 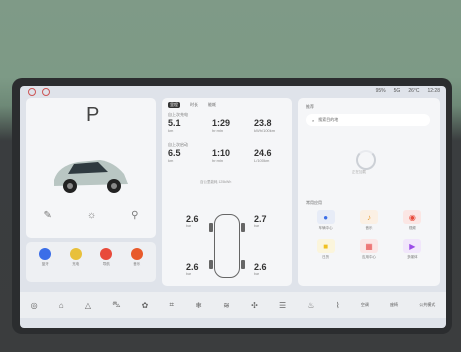 I want to click on defrost-icon: ☰, so click(x=282, y=305).